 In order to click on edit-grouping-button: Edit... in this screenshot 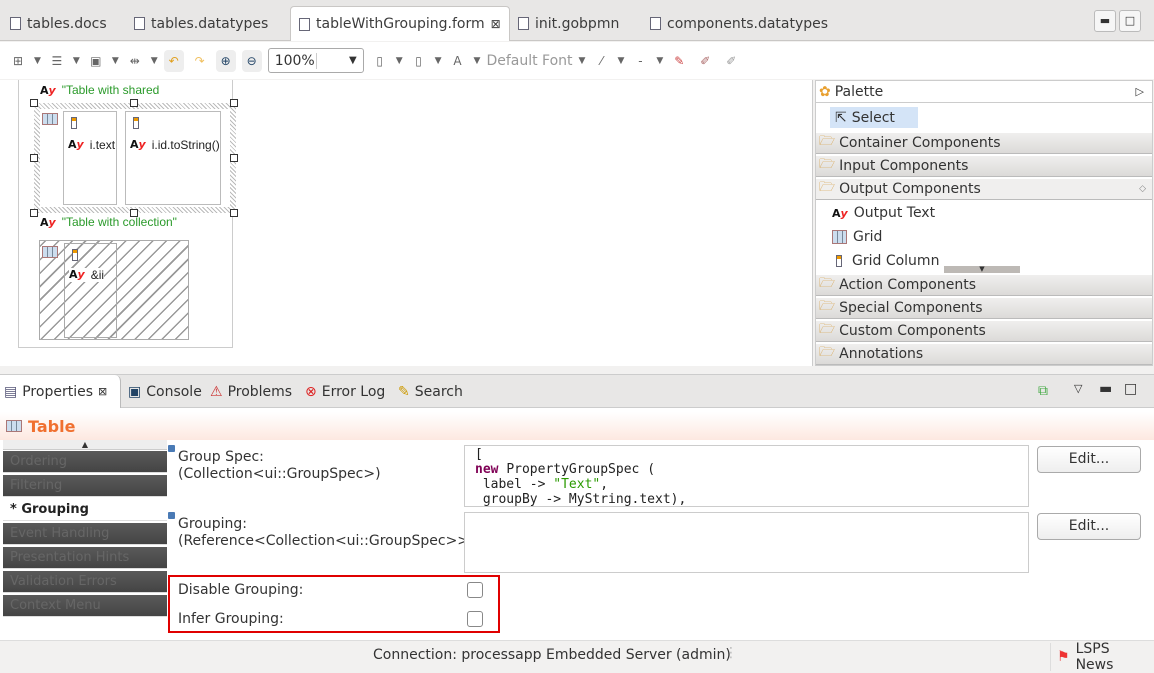, I will do `click(1089, 526)`.